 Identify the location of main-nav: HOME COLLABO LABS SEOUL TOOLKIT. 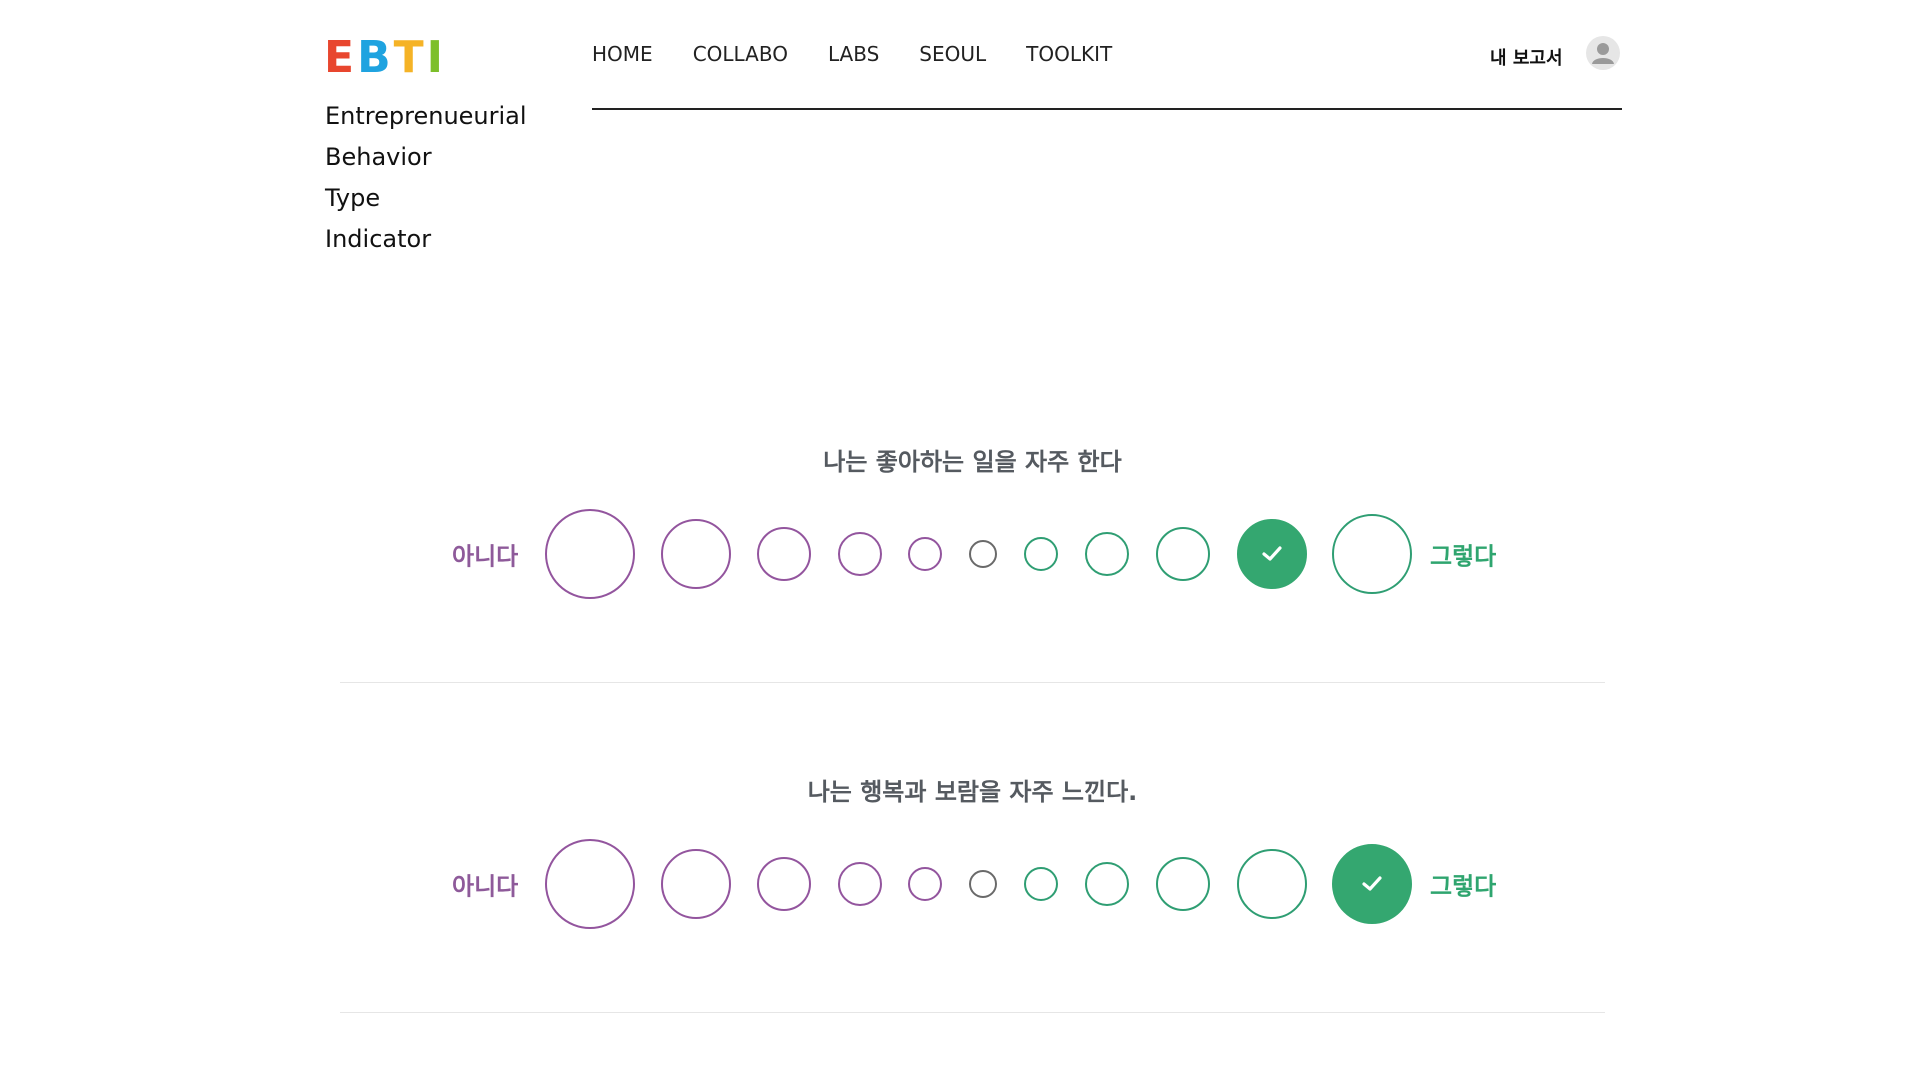
(852, 54).